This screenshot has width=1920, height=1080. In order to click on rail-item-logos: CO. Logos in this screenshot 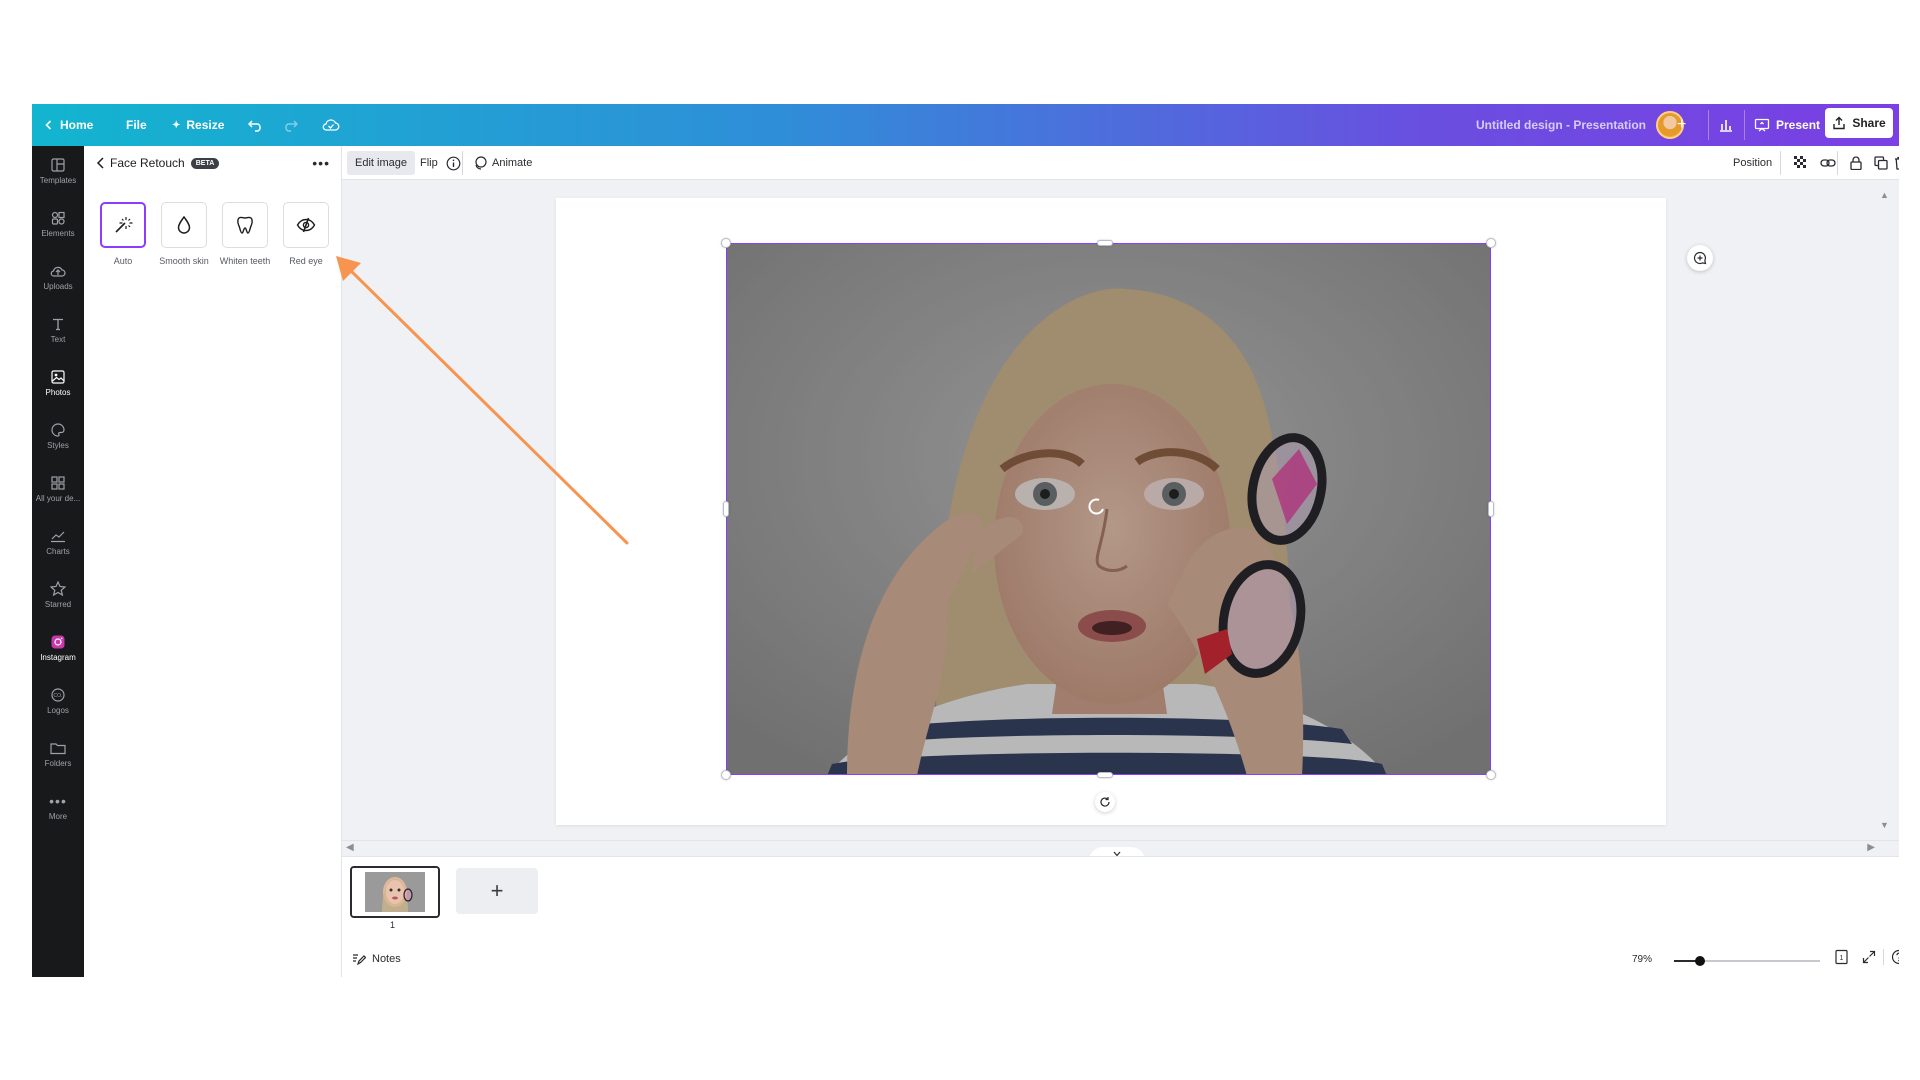, I will do `click(58, 701)`.